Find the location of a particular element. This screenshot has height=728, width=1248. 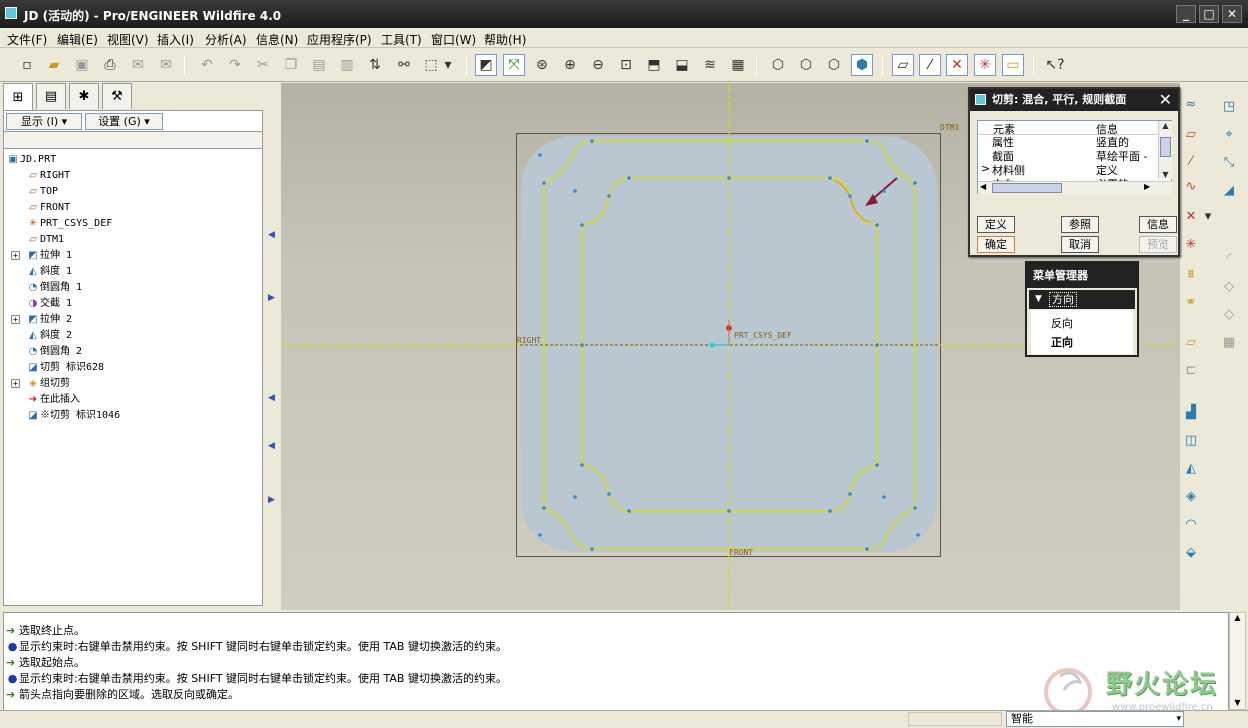

tree-item: ➜ 在此插入 is located at coordinates (53, 400).